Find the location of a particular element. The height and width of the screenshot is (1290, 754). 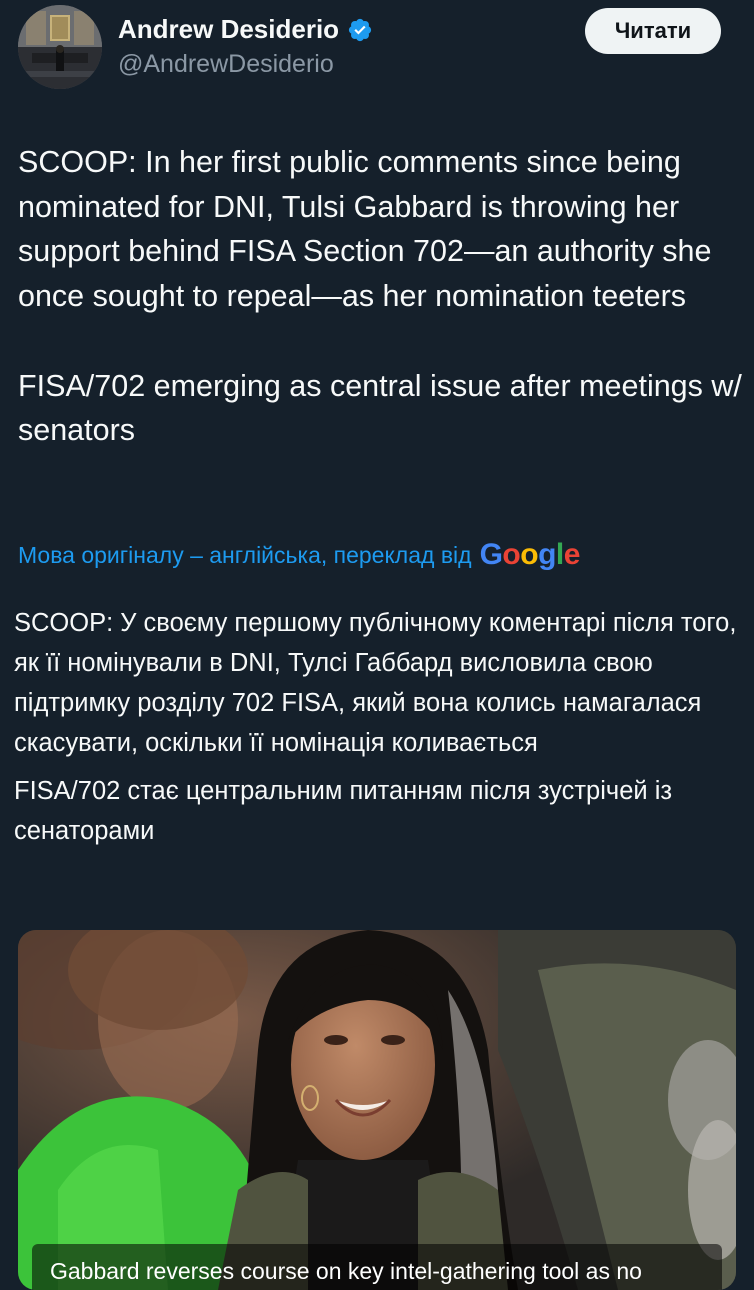

avatar-image is located at coordinates (60, 47).